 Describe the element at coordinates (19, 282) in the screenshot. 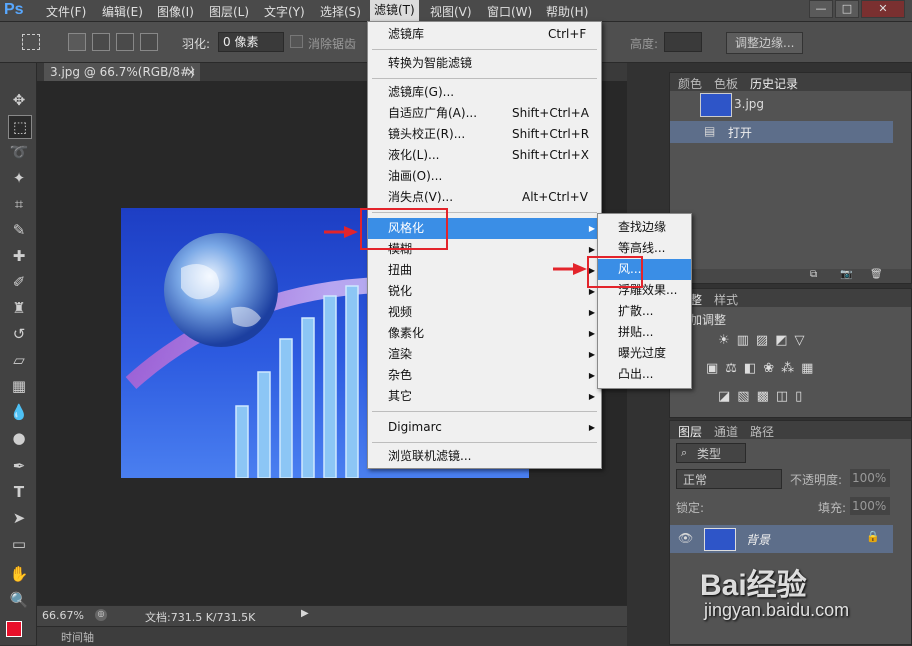

I see `brush-tool-icon: ✐` at that location.